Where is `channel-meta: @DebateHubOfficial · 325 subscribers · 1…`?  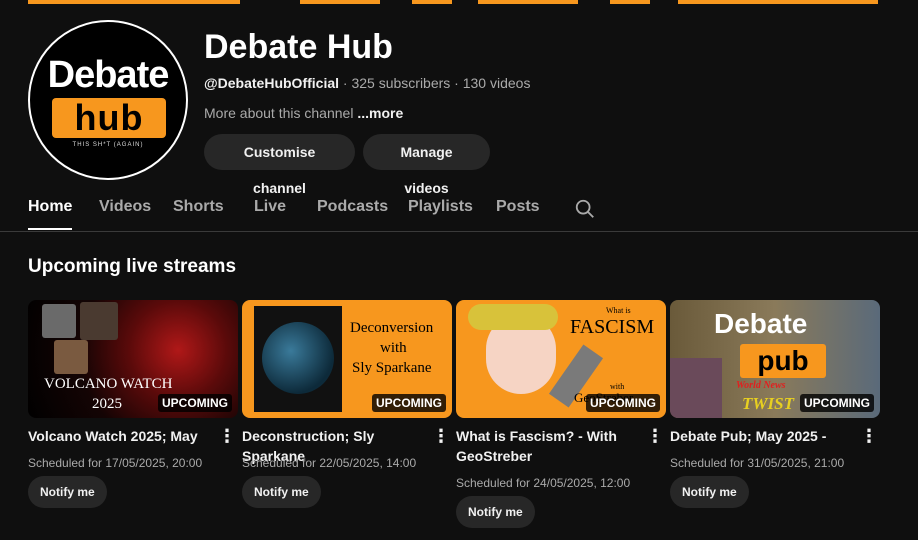 channel-meta: @DebateHubOfficial · 325 subscribers · 1… is located at coordinates (367, 83).